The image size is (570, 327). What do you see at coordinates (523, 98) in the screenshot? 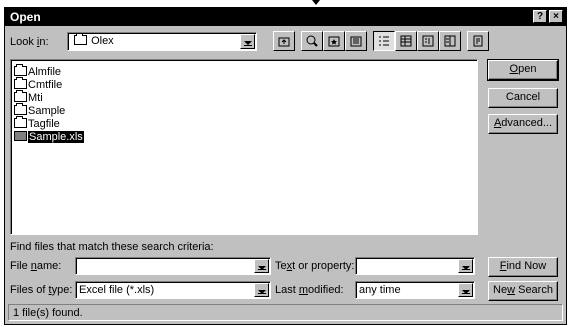
I see `cancel-button: Cancel` at bounding box center [523, 98].